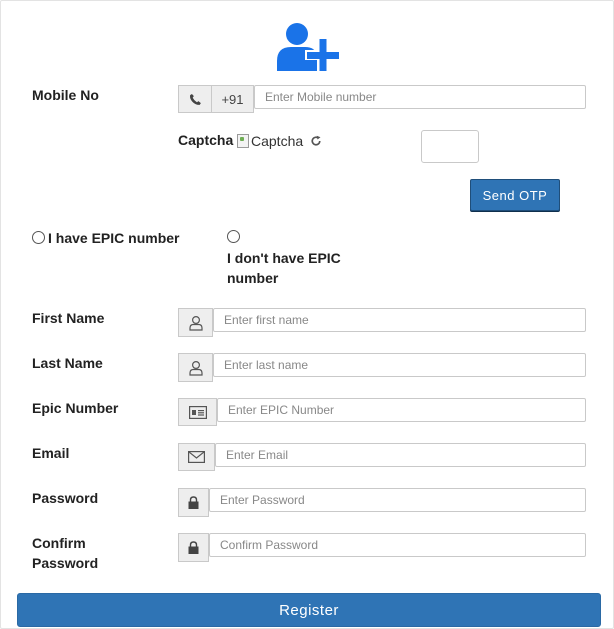  I want to click on captcha-image-alt: Captcha, so click(277, 141).